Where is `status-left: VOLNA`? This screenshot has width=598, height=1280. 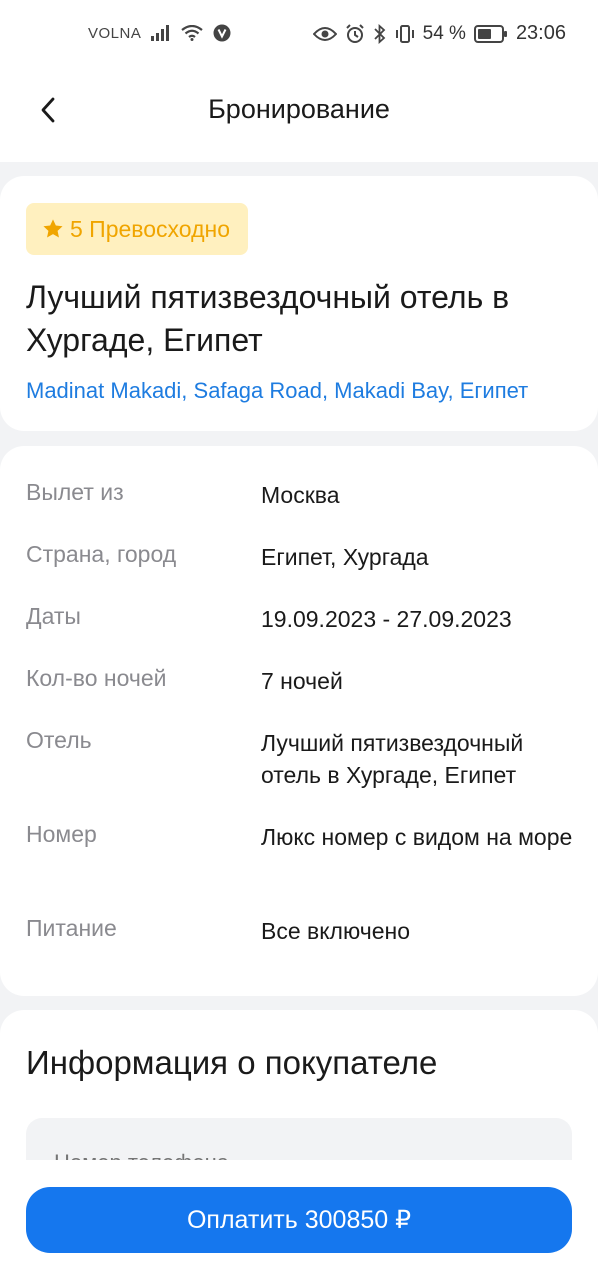 status-left: VOLNA is located at coordinates (159, 33).